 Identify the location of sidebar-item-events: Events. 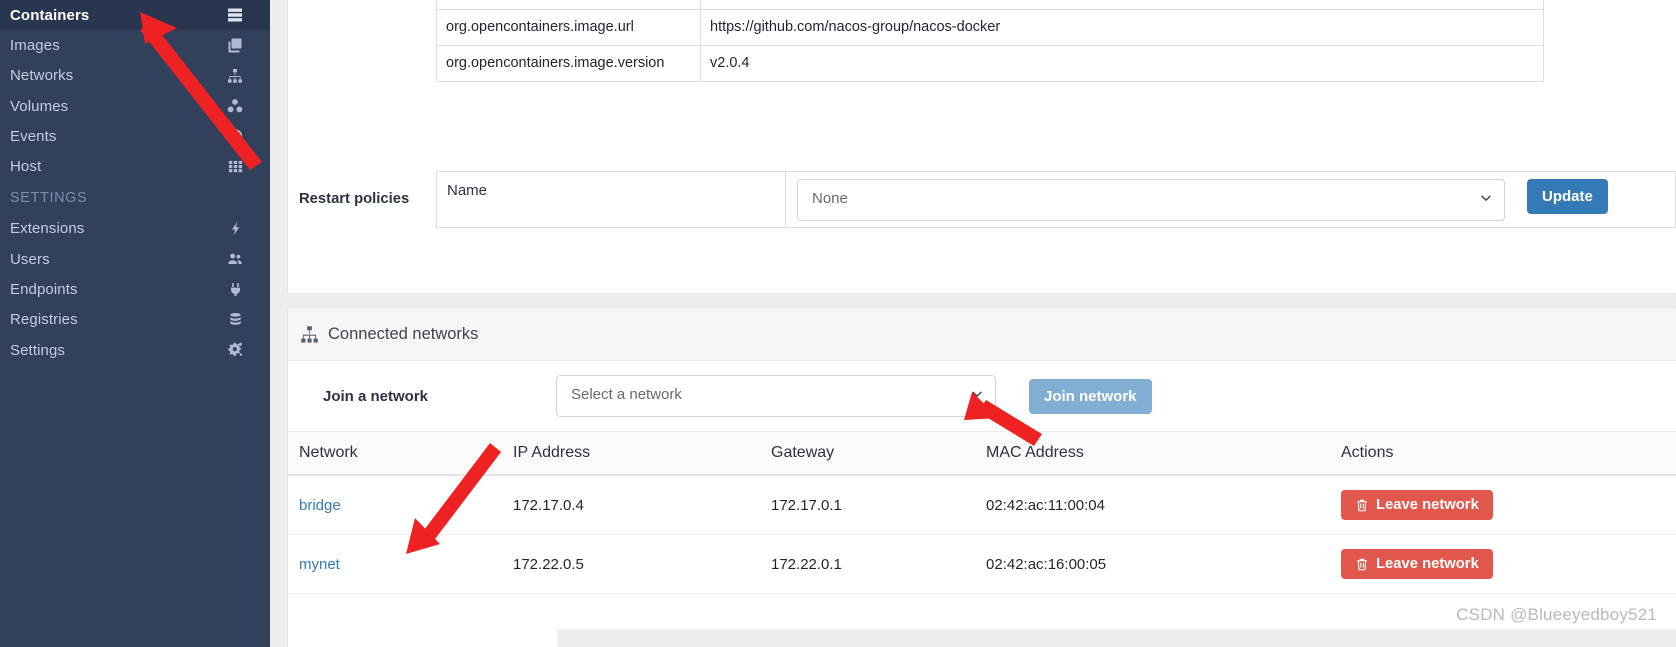
(135, 136).